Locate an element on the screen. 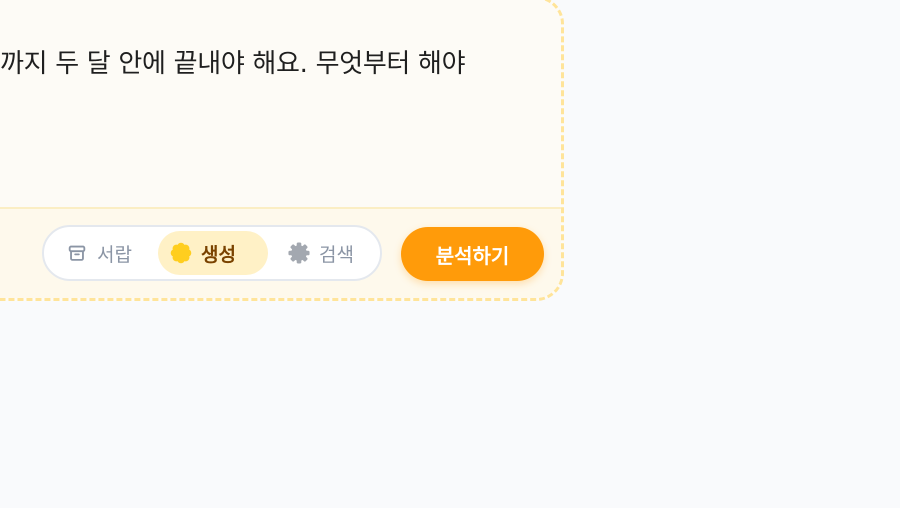 This screenshot has width=900, height=508. archive-box-icon is located at coordinates (77, 253).